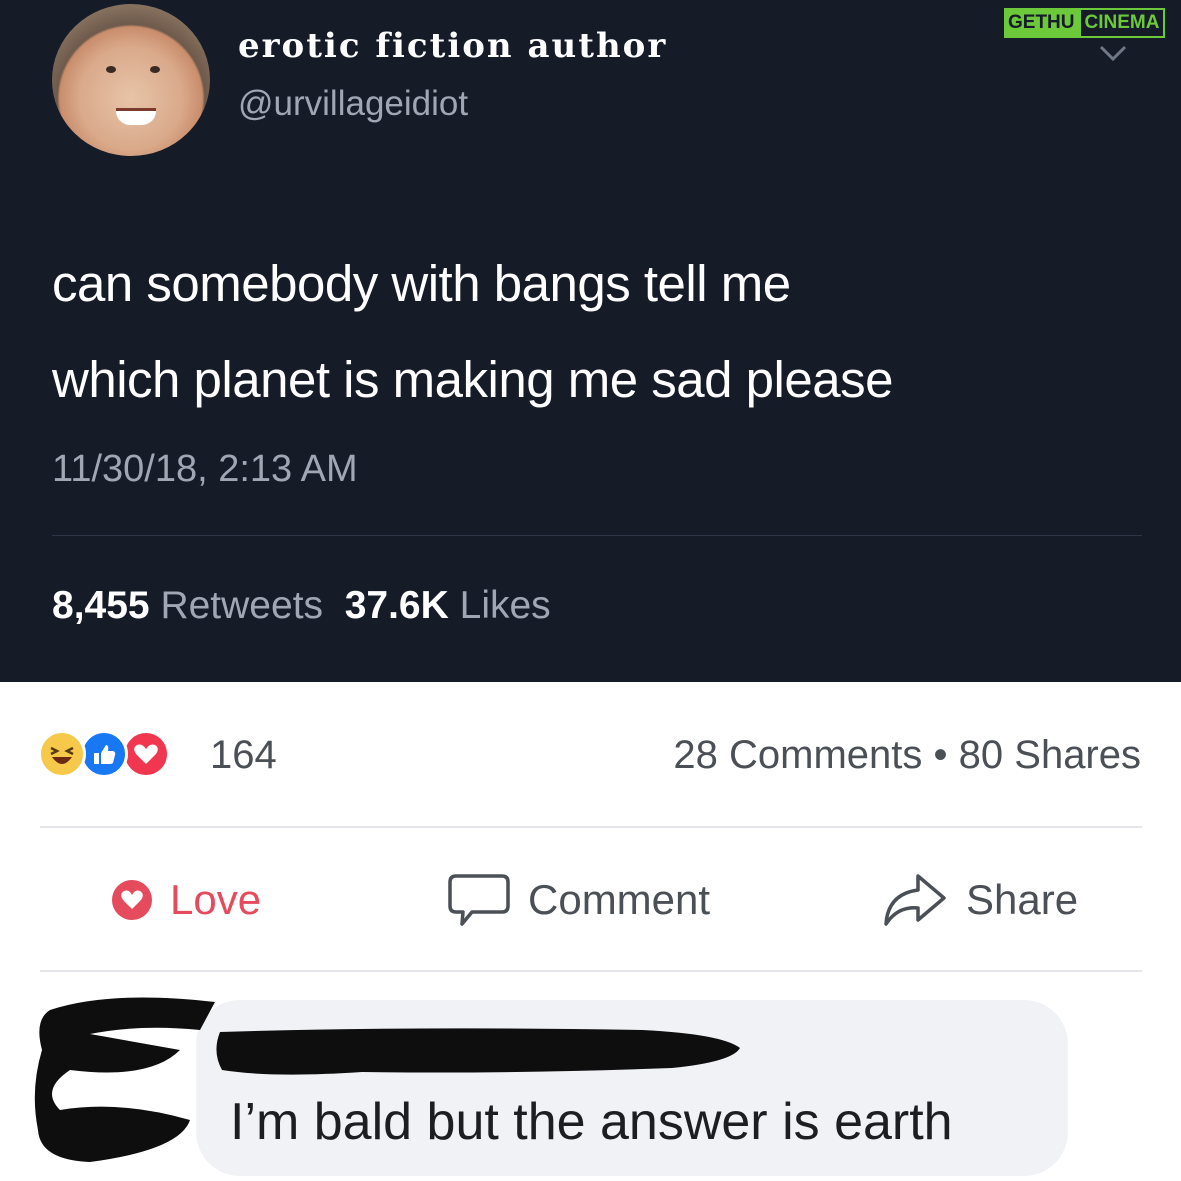 The width and height of the screenshot is (1181, 1181). I want to click on love-label: Love, so click(216, 899).